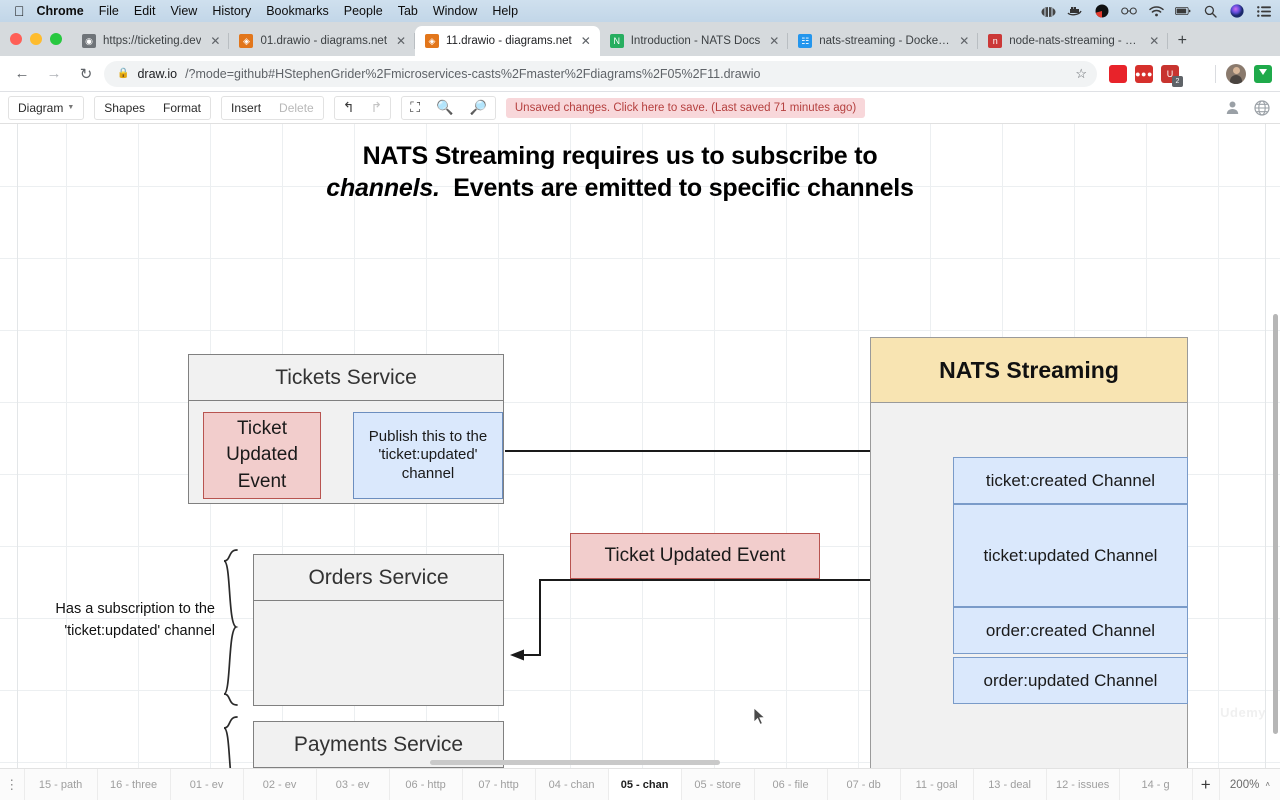 This screenshot has height=800, width=1280. I want to click on menu-item-tab: Tab, so click(408, 11).